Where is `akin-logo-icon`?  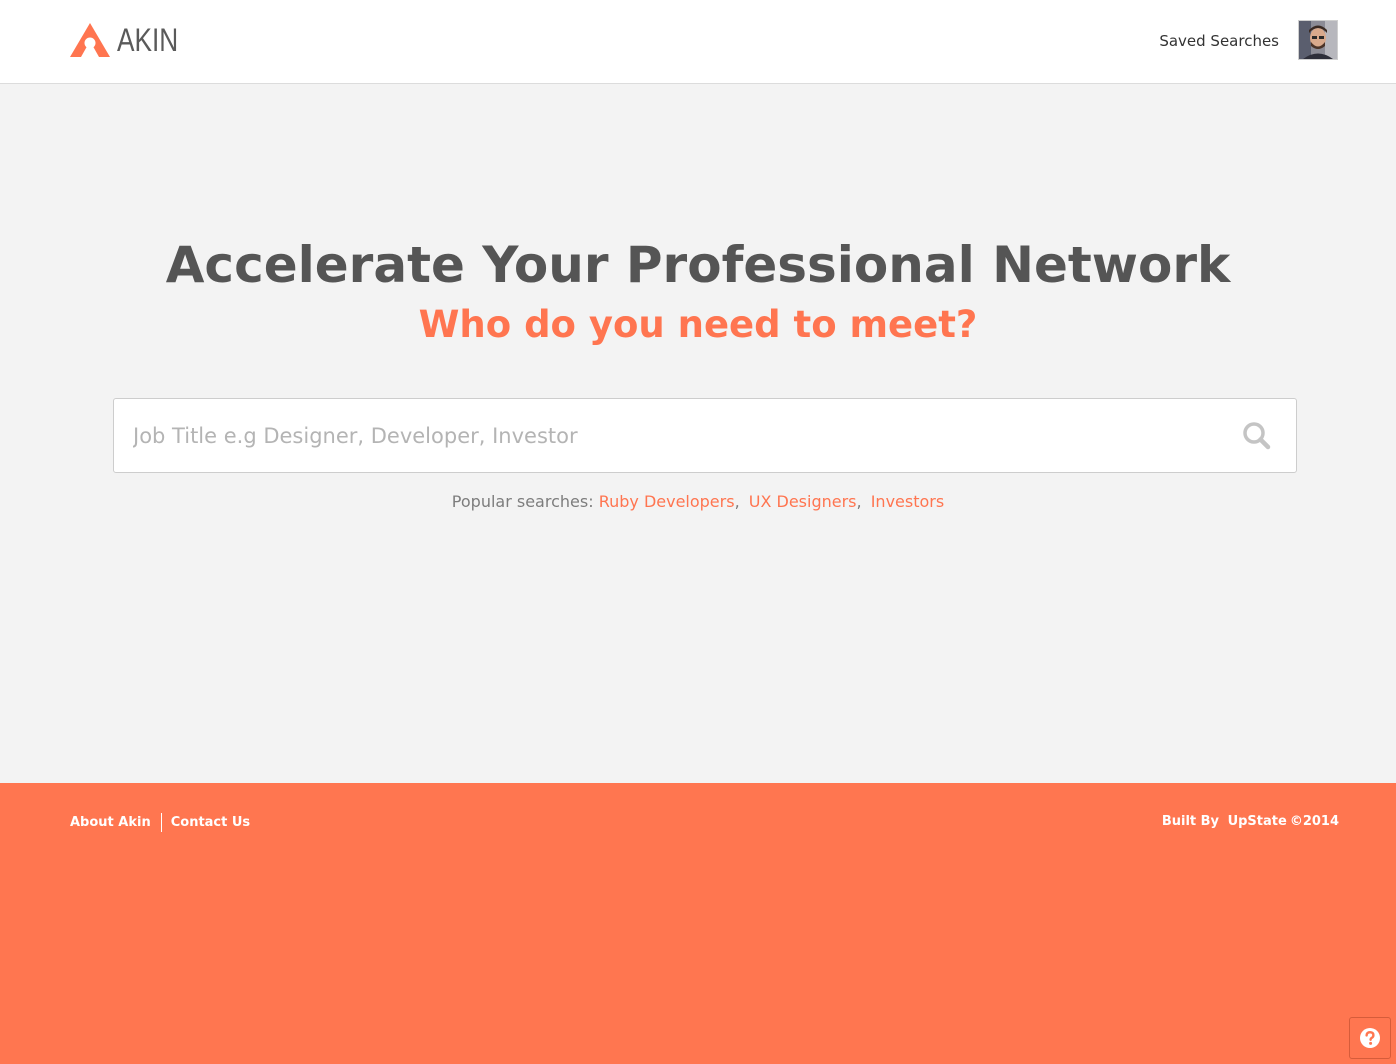 akin-logo-icon is located at coordinates (90, 40).